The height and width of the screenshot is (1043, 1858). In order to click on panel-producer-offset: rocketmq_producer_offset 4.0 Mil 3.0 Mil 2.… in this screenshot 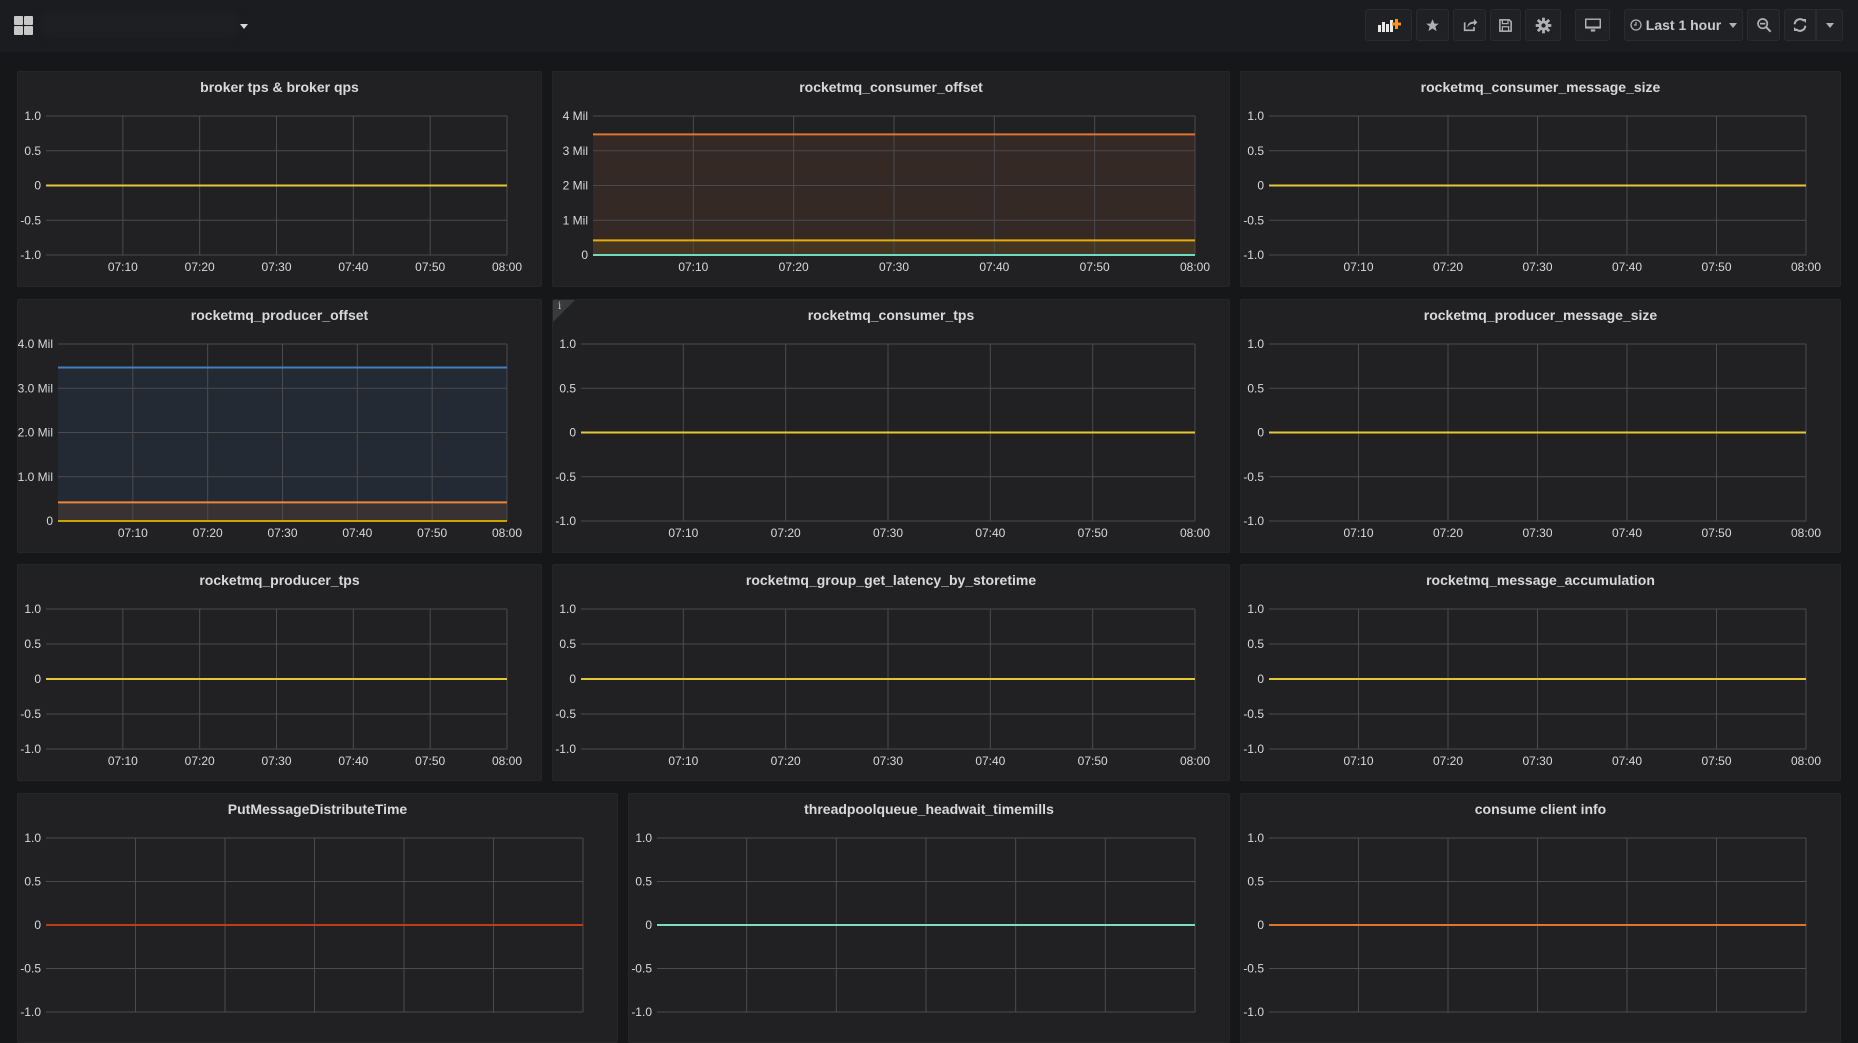, I will do `click(279, 426)`.